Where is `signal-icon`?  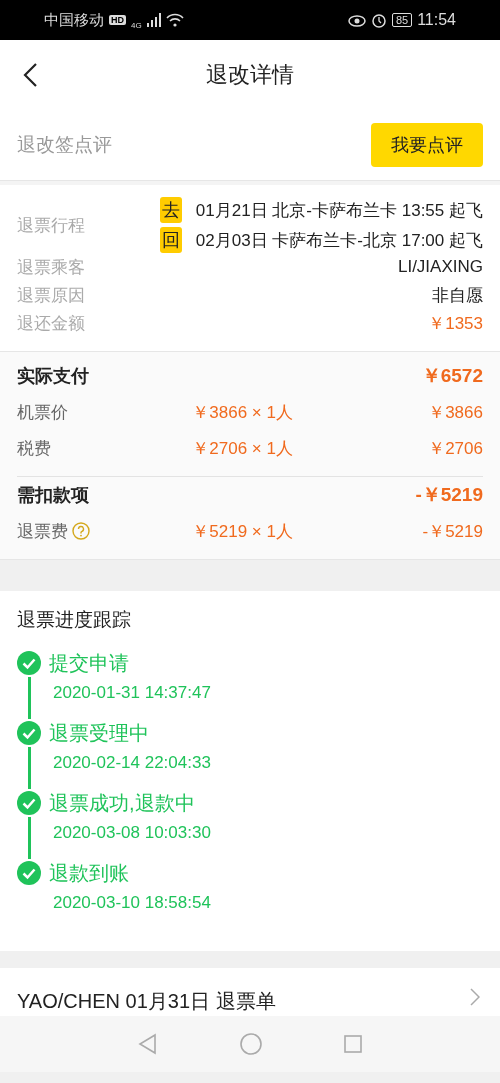 signal-icon is located at coordinates (153, 20).